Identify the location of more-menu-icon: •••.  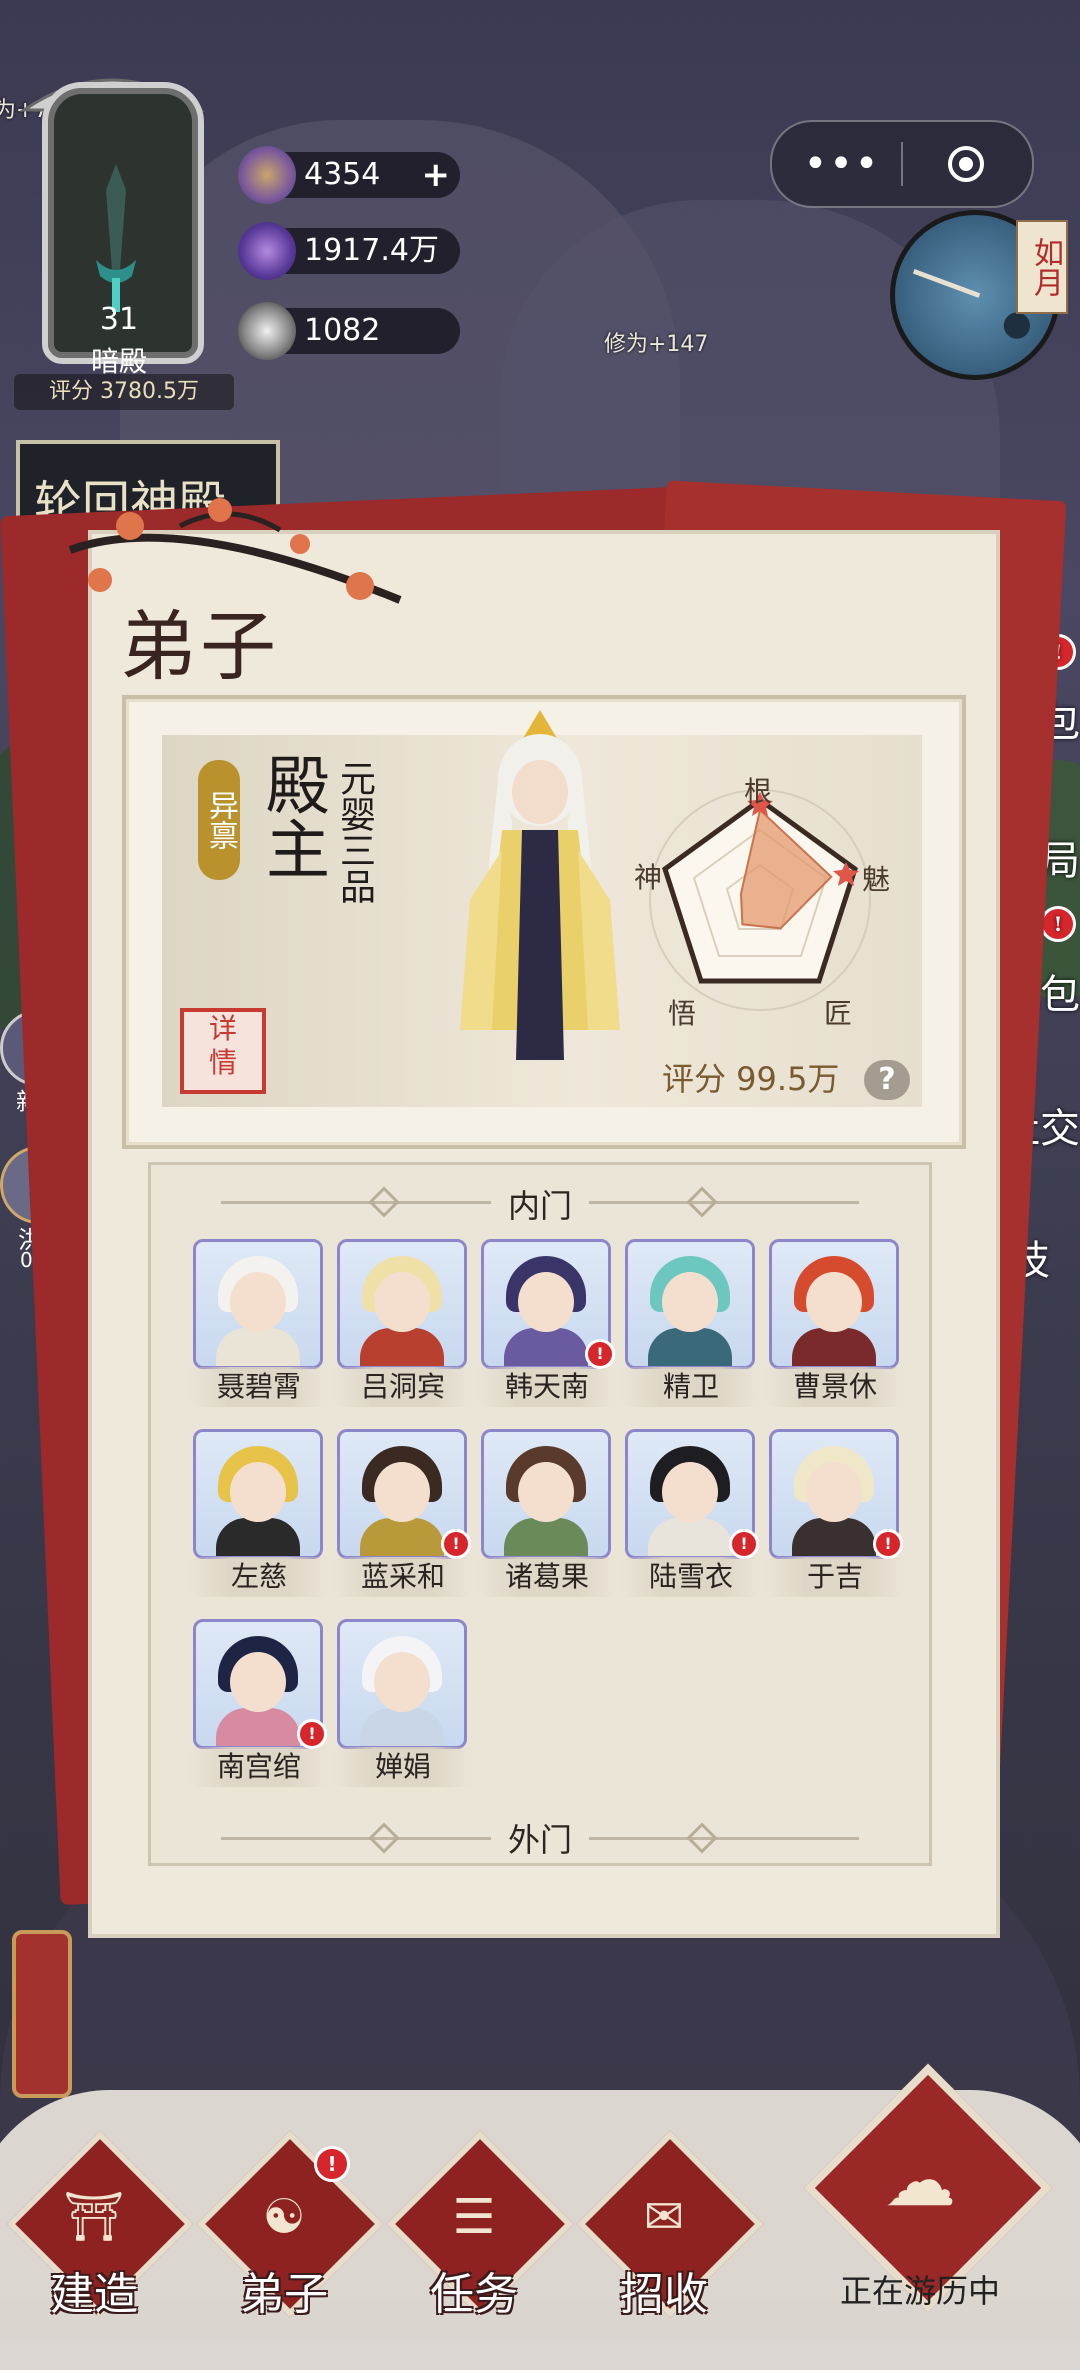
(842, 164).